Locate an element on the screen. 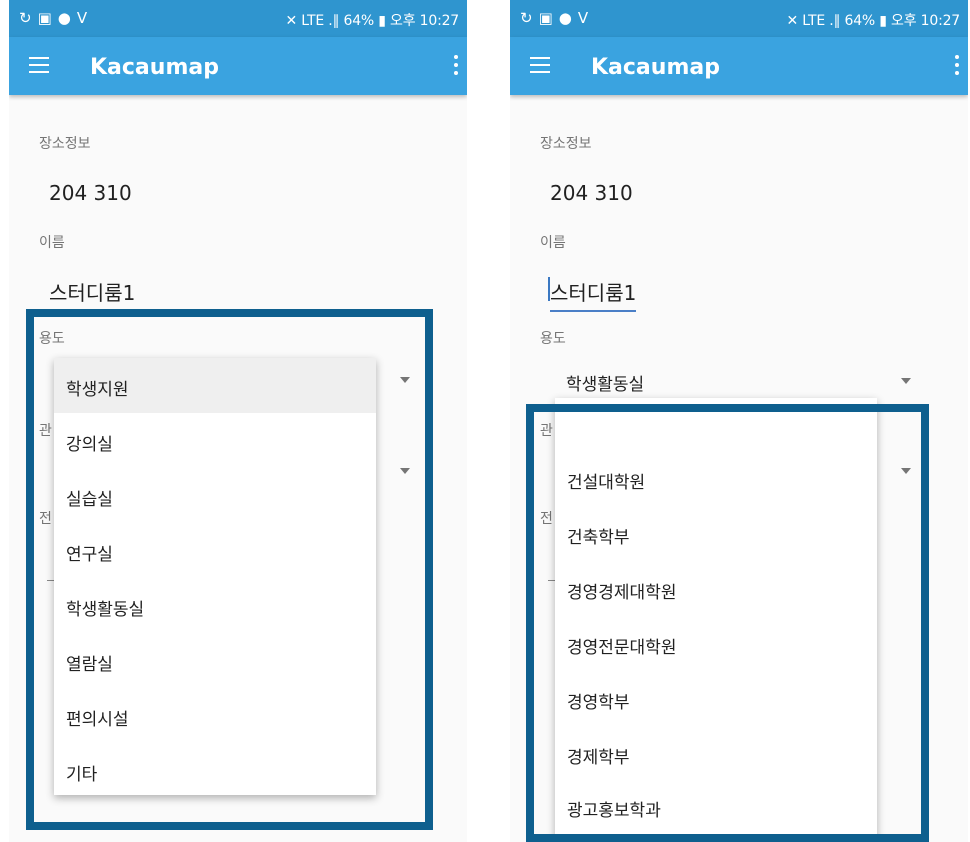 Image resolution: width=970 pixels, height=842 pixels. text-cursor is located at coordinates (549, 289).